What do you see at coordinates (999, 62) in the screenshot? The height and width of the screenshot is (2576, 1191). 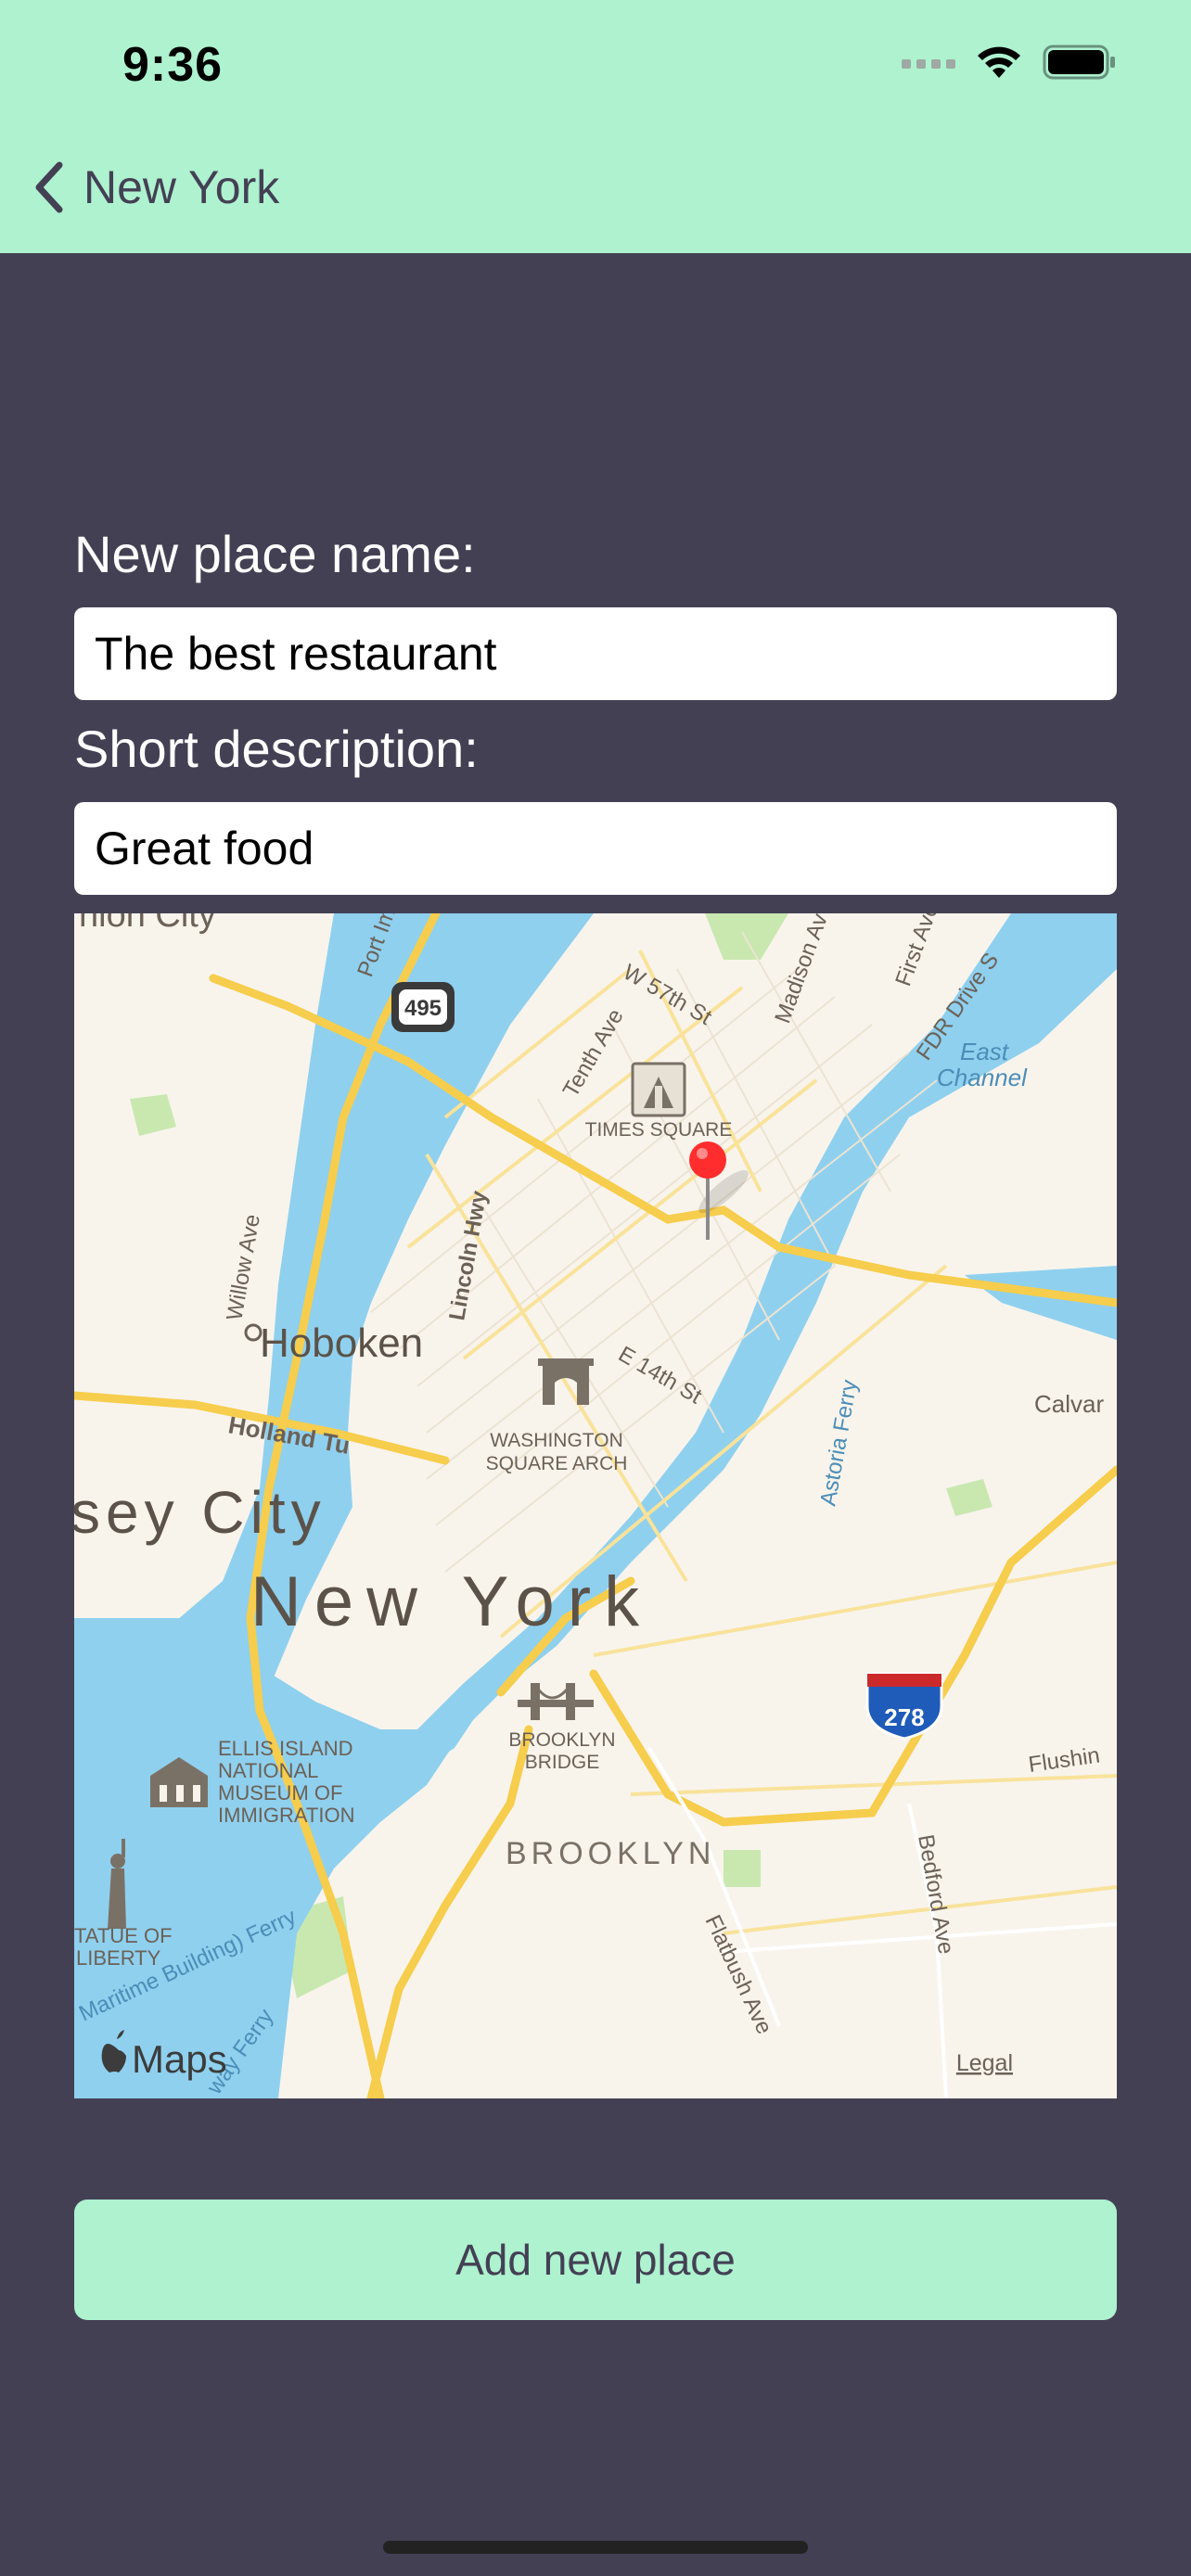 I see `wifi-icon` at bounding box center [999, 62].